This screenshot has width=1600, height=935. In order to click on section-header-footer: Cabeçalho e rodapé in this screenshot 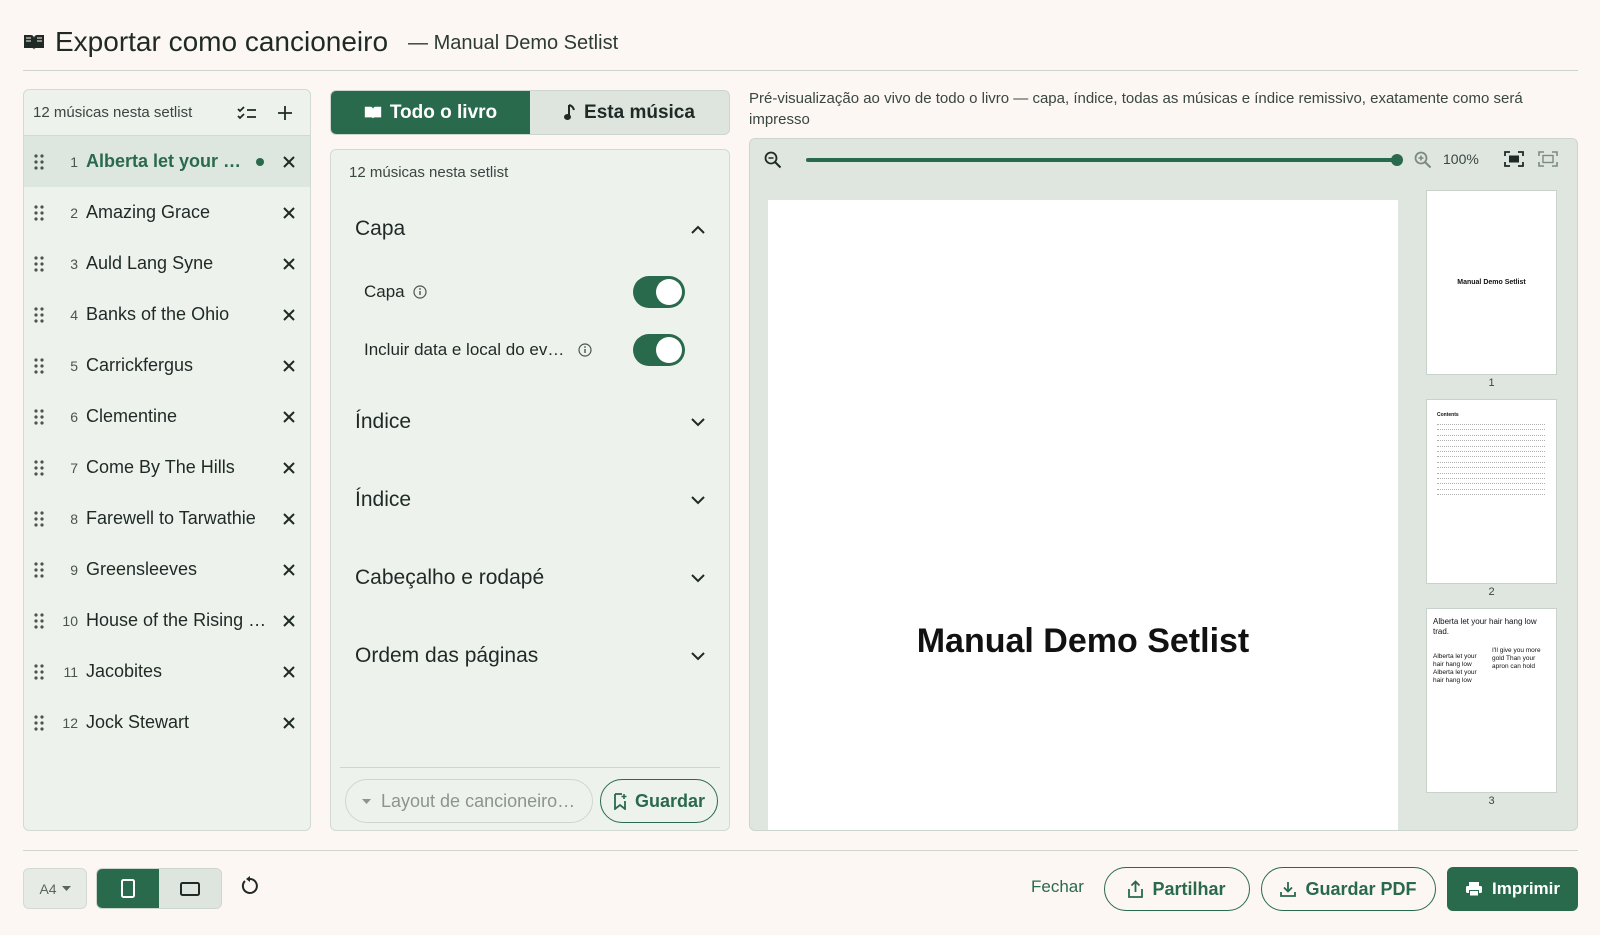, I will do `click(530, 578)`.